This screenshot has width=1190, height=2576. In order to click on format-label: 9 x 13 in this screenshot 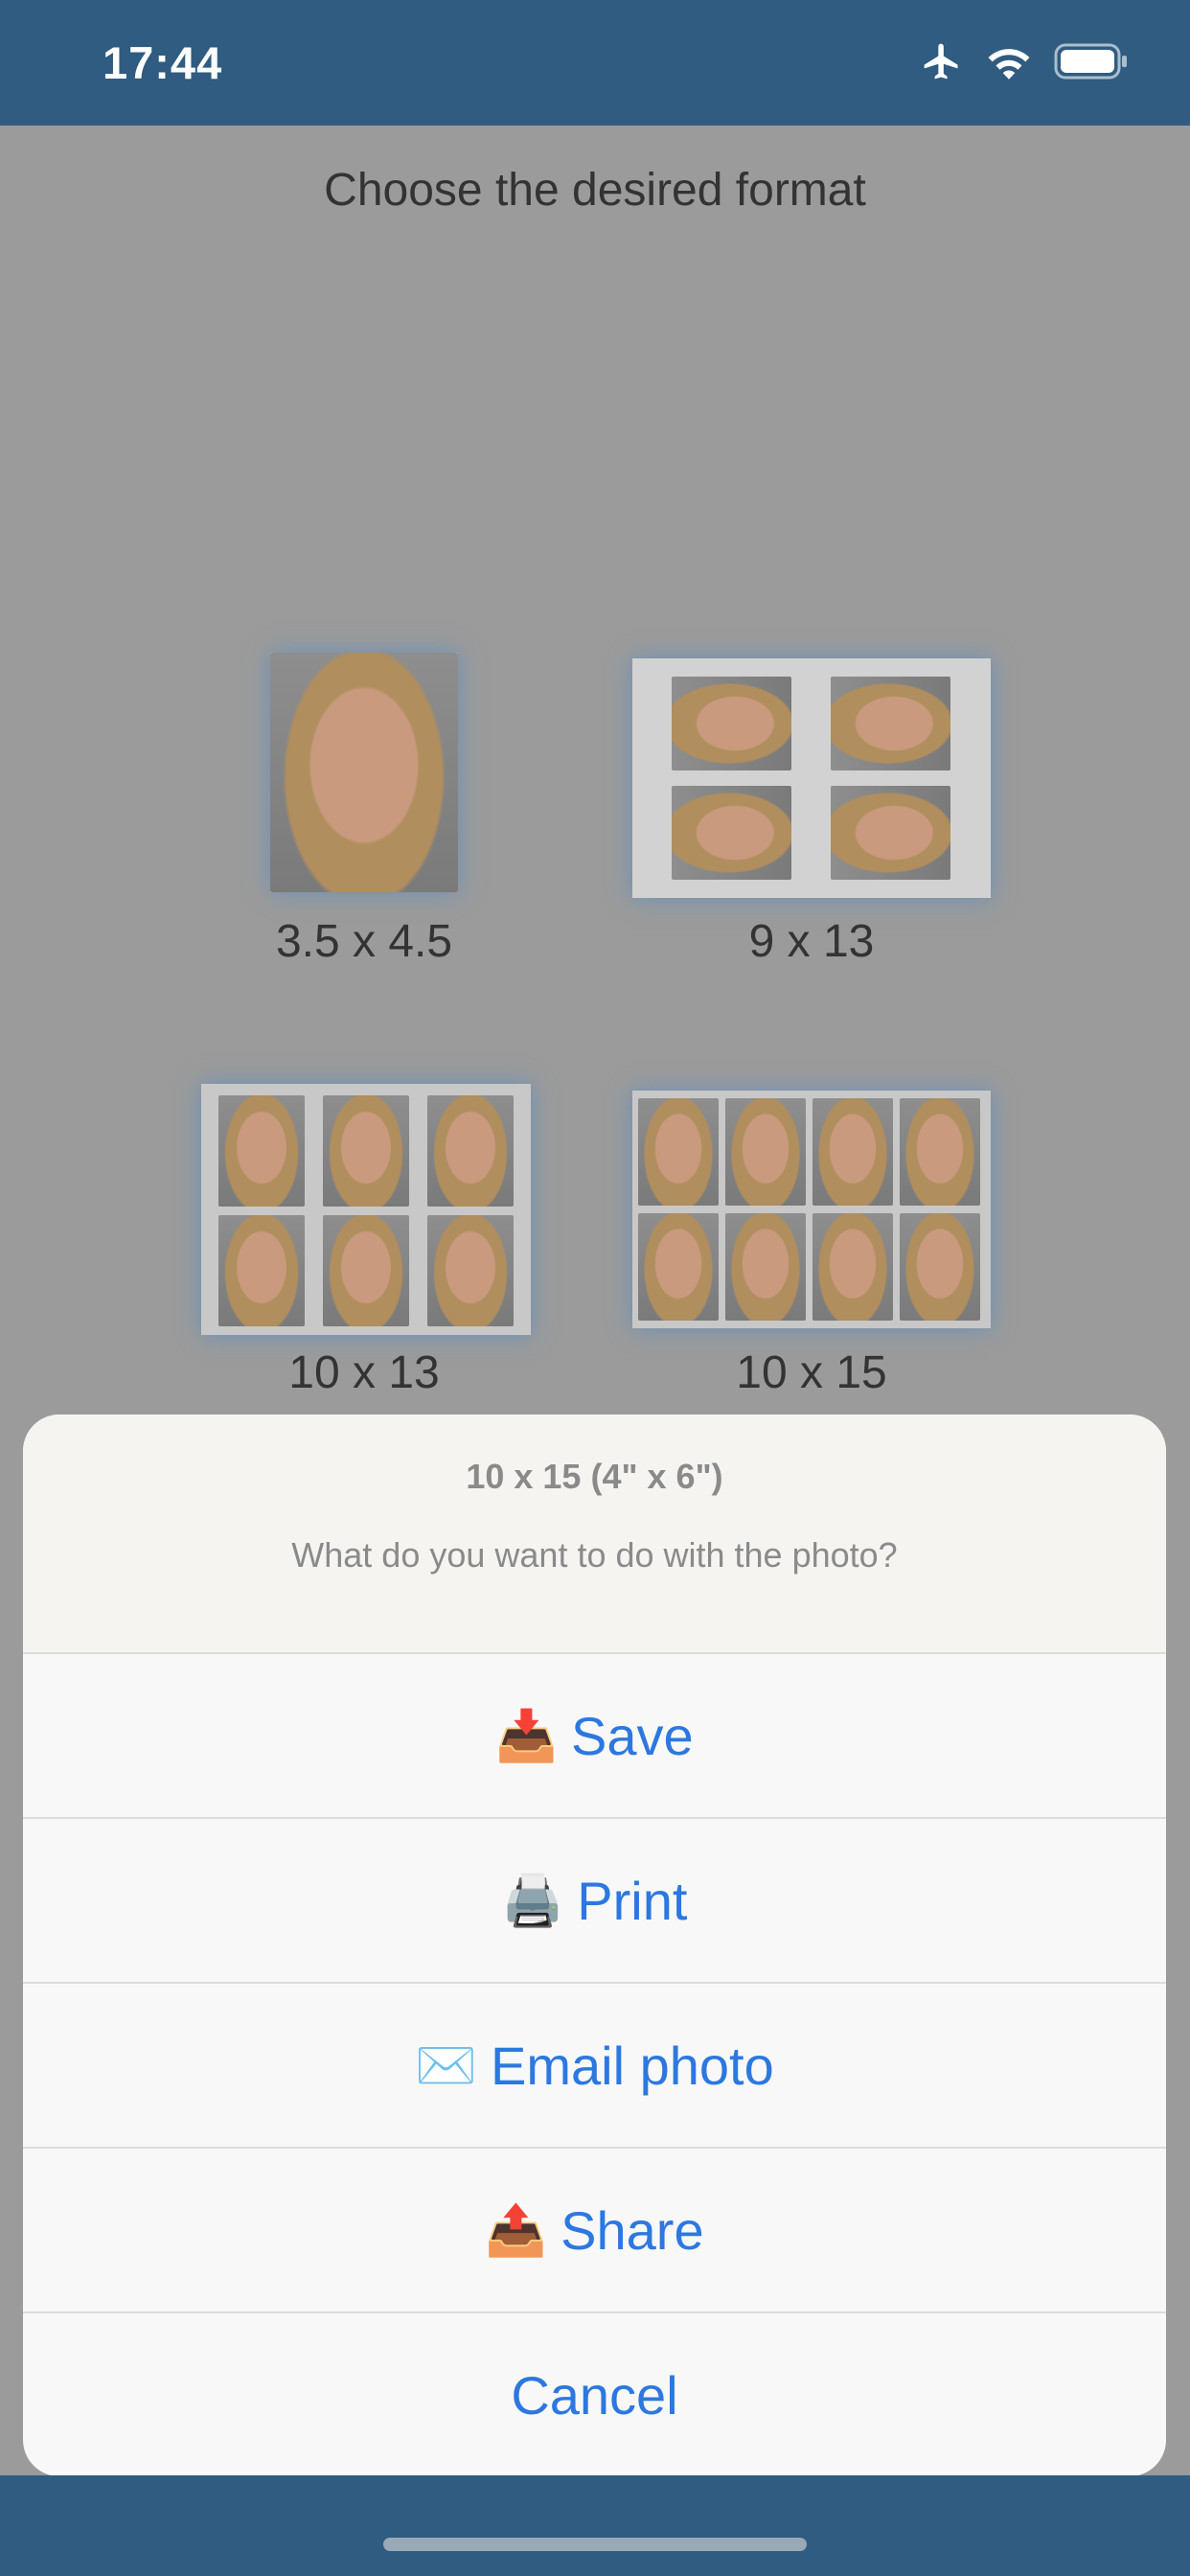, I will do `click(811, 941)`.